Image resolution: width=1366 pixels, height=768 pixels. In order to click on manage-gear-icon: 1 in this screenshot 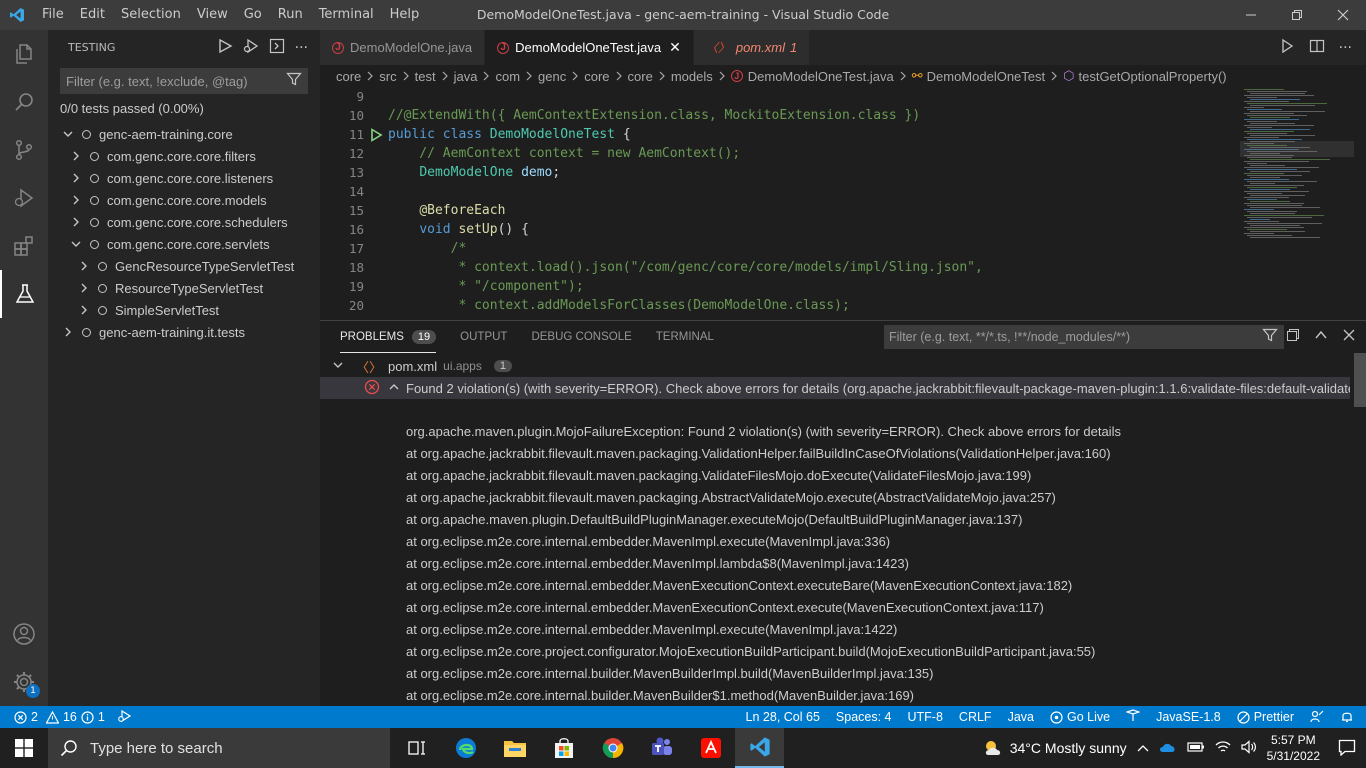, I will do `click(24, 682)`.